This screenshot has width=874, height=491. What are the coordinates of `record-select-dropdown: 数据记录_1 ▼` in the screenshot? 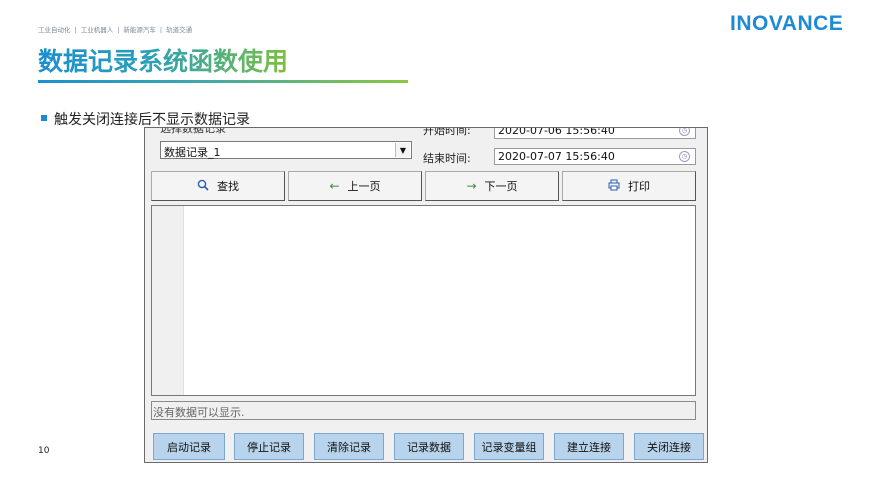 It's located at (286, 150).